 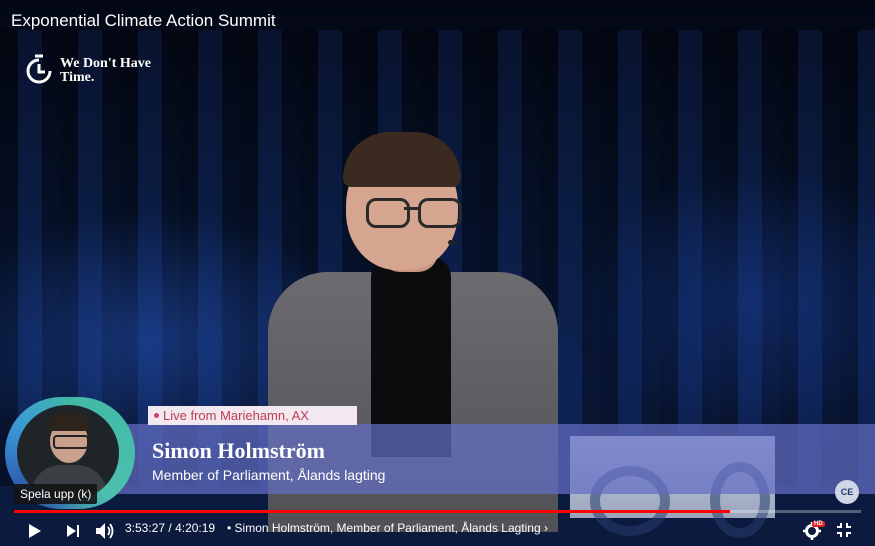 What do you see at coordinates (56, 494) in the screenshot?
I see `play-tooltip: Spela upp (k)` at bounding box center [56, 494].